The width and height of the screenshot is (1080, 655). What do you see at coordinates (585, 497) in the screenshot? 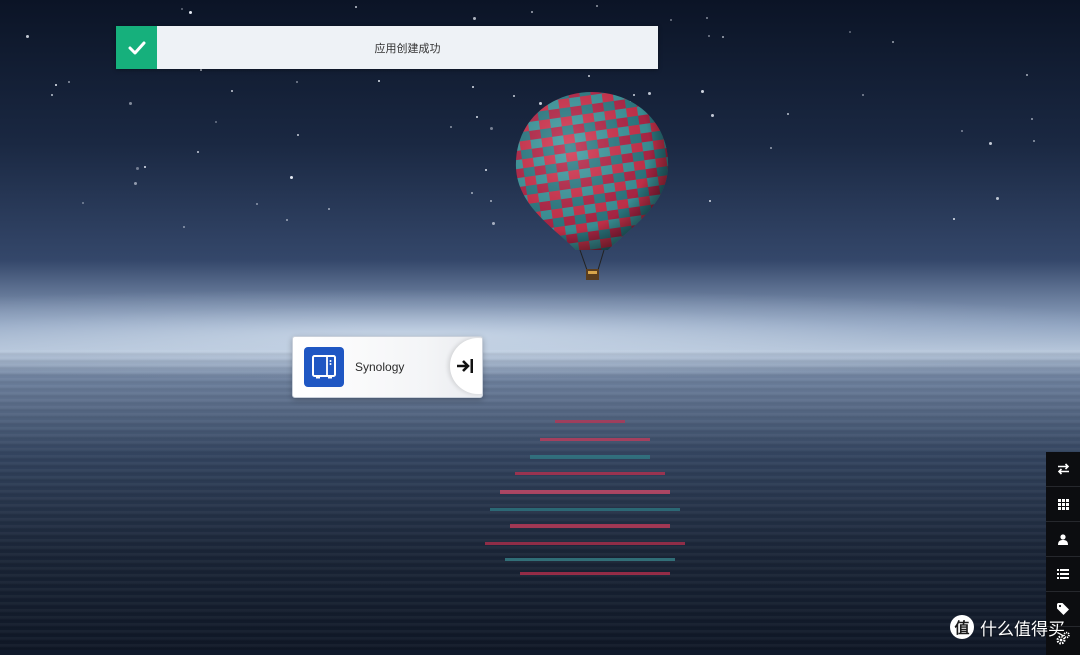
I see `balloon-reflection` at bounding box center [585, 497].